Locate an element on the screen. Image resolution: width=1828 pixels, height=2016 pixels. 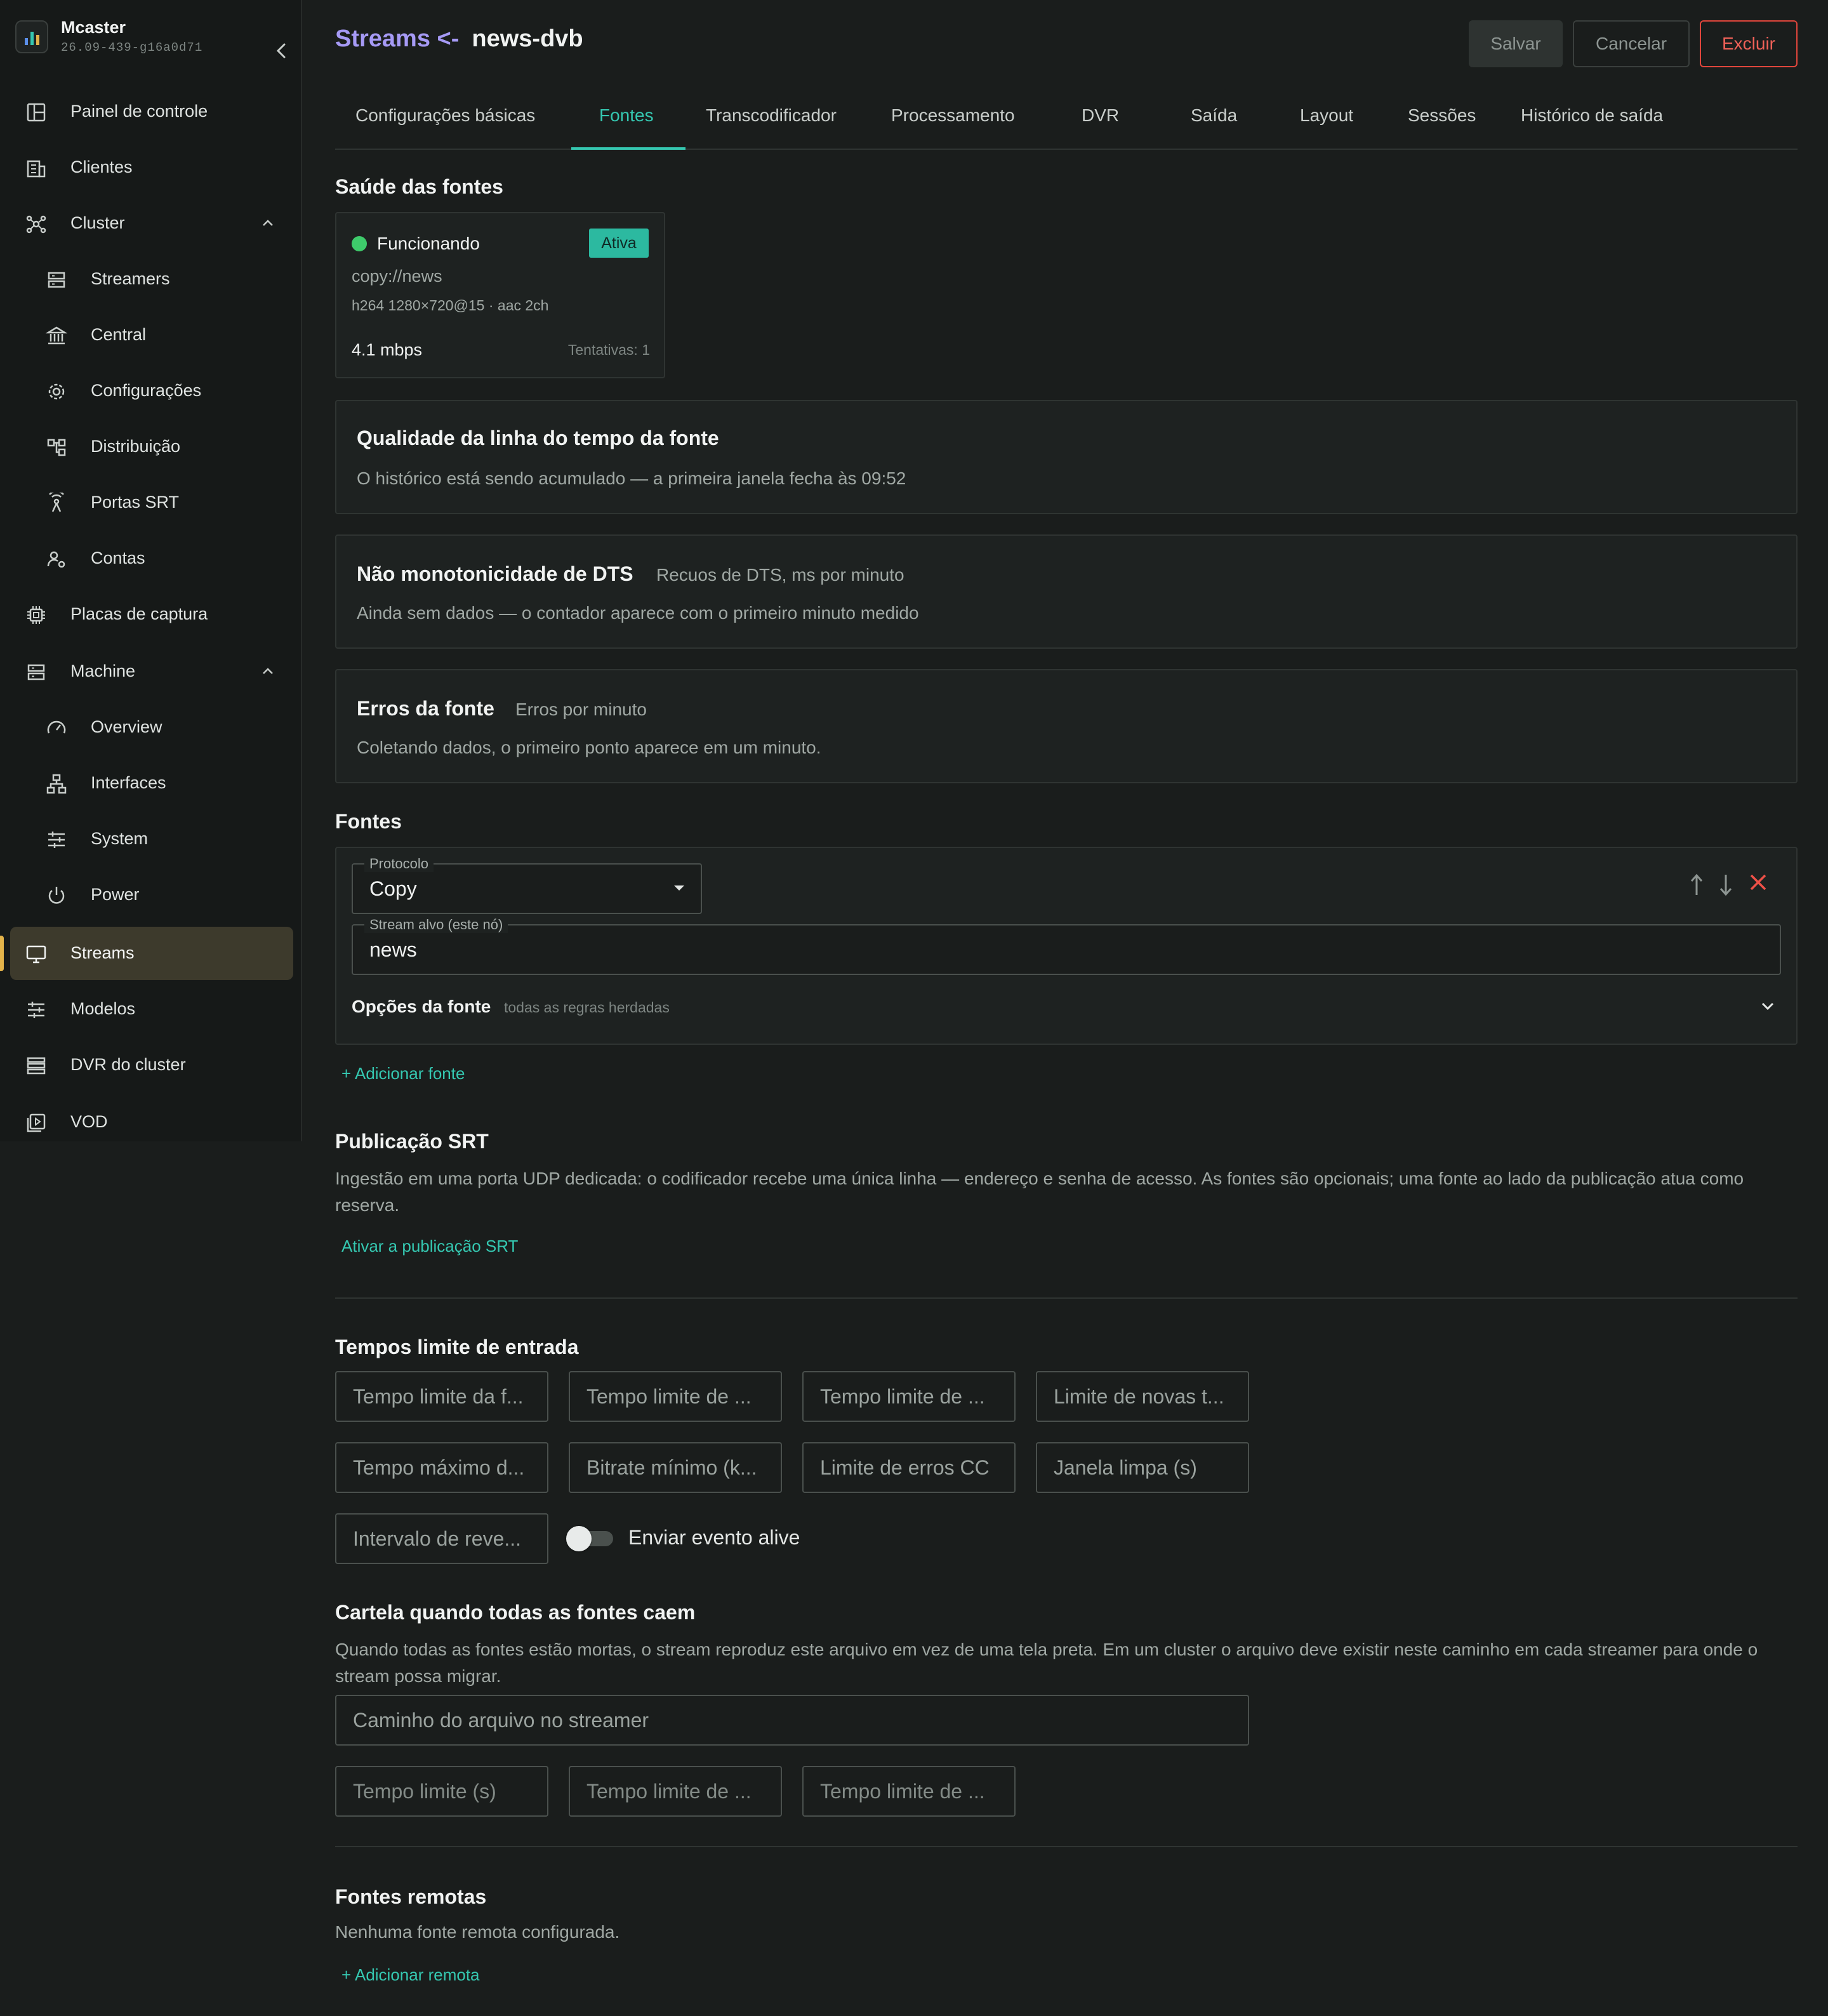
sidebar-item-srt-ports: Portas SRT is located at coordinates (151, 502).